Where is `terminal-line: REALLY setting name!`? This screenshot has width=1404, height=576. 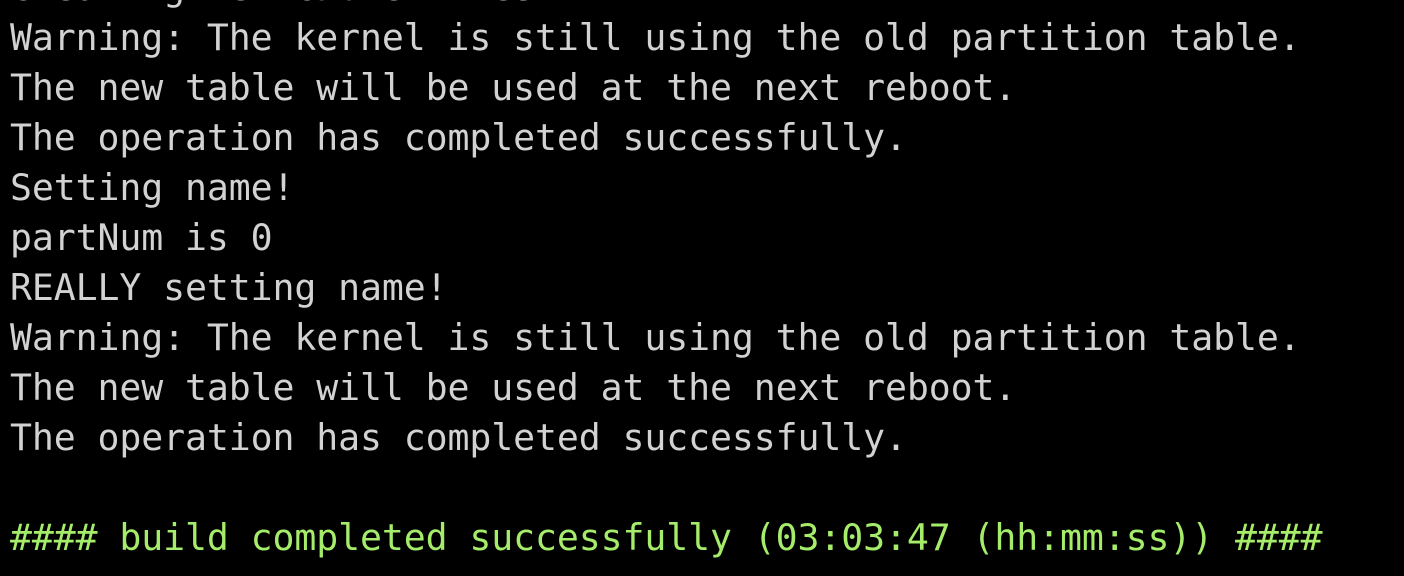
terminal-line: REALLY setting name! is located at coordinates (229, 287).